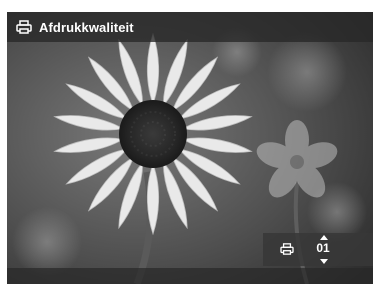 The width and height of the screenshot is (379, 289). Describe the element at coordinates (324, 261) in the screenshot. I see `decrease-arrow-icon` at that location.